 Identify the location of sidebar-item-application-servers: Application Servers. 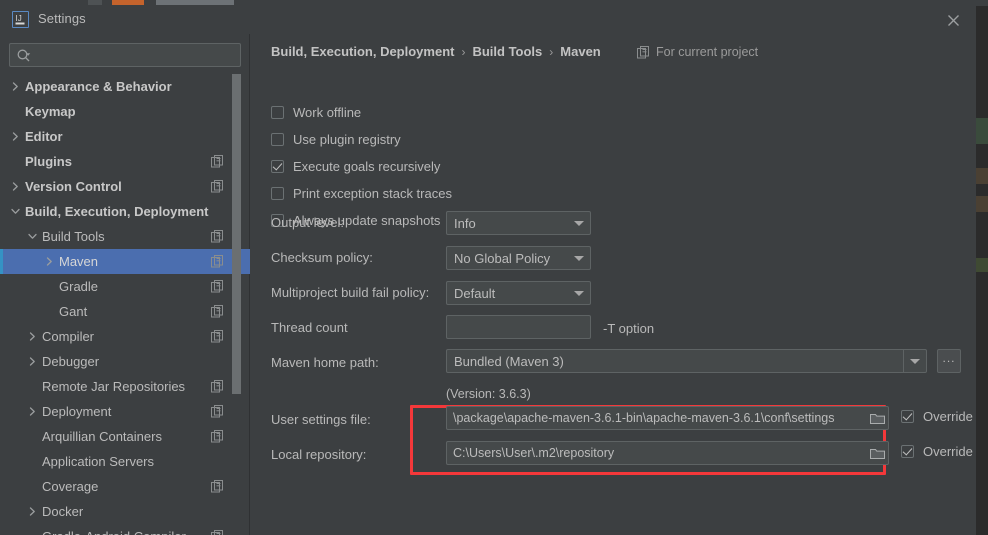
(125, 461).